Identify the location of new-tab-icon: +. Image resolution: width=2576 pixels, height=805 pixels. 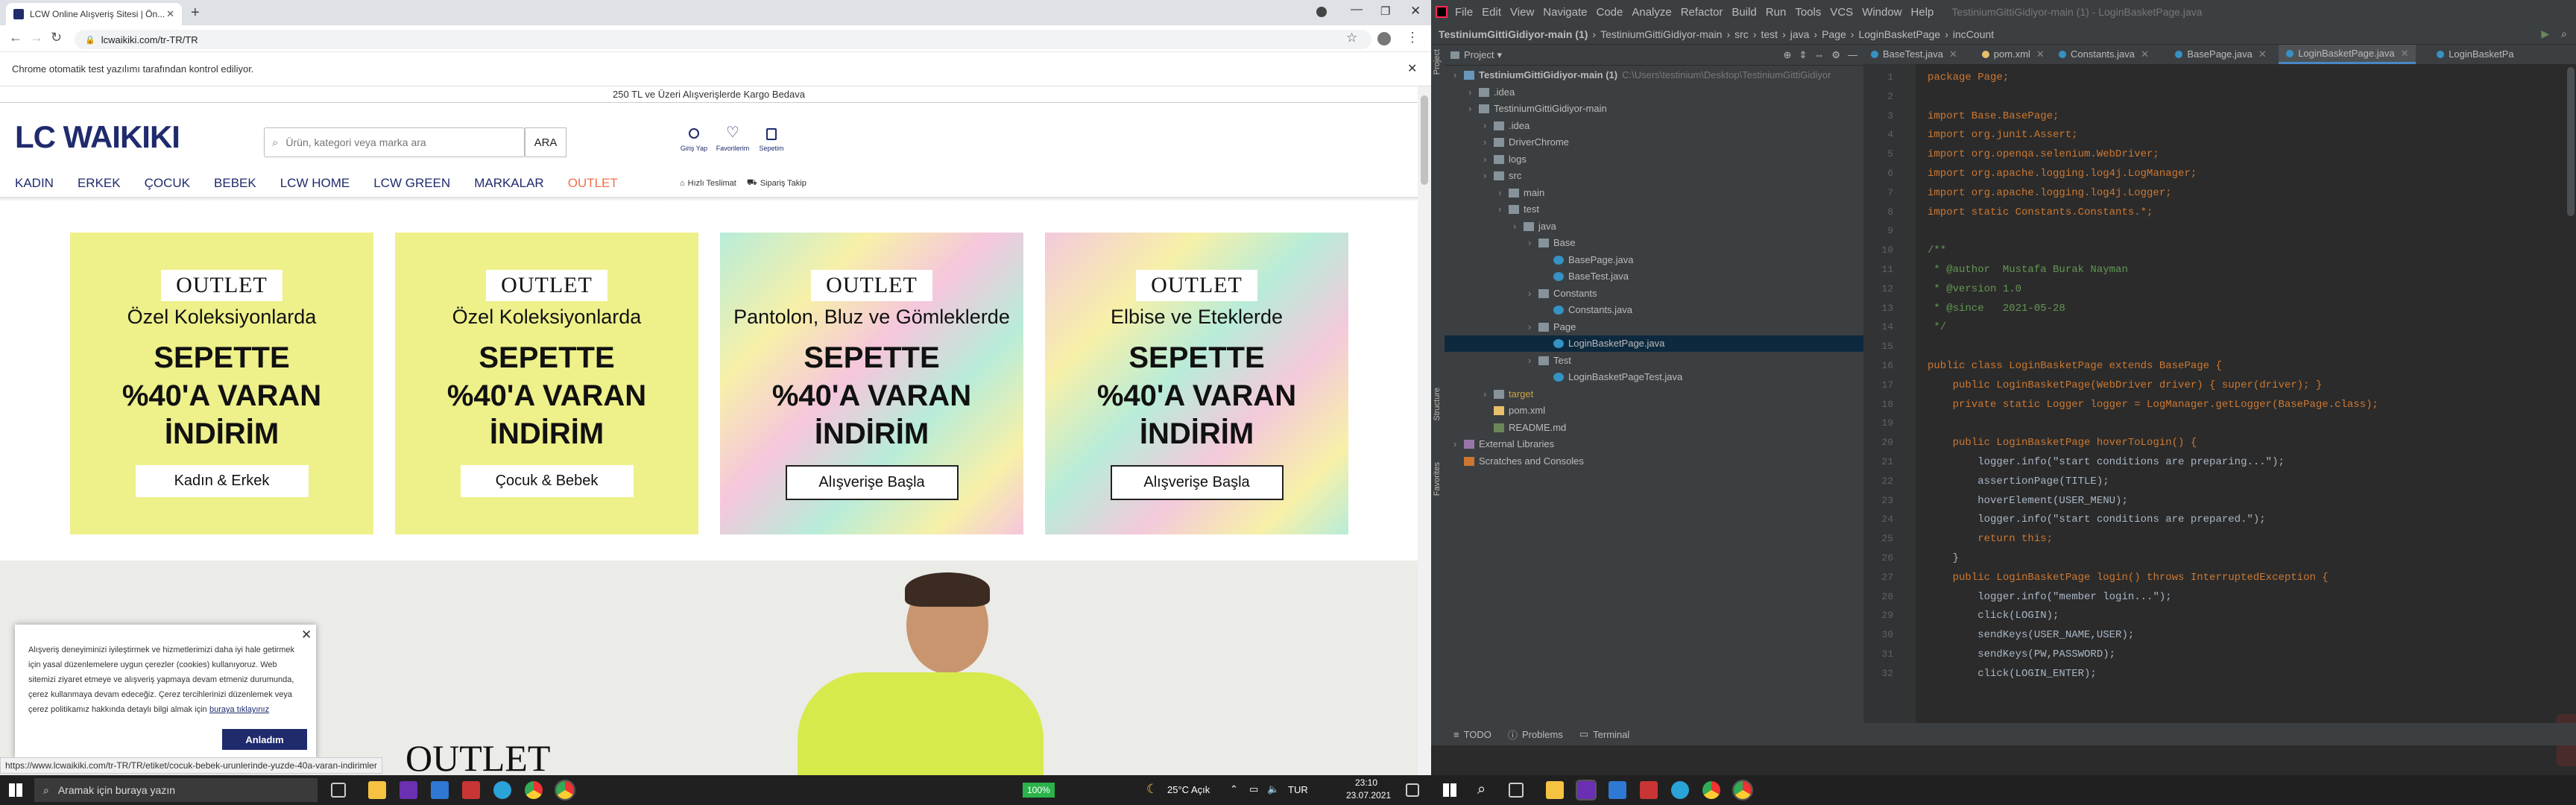
(195, 13).